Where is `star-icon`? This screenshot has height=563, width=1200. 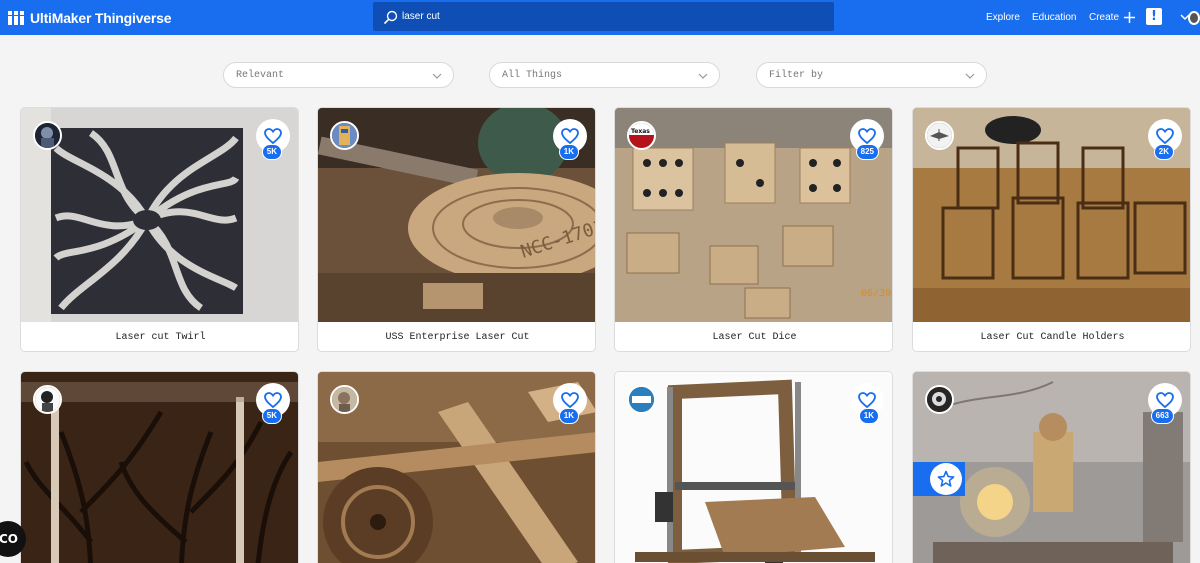
star-icon is located at coordinates (946, 478).